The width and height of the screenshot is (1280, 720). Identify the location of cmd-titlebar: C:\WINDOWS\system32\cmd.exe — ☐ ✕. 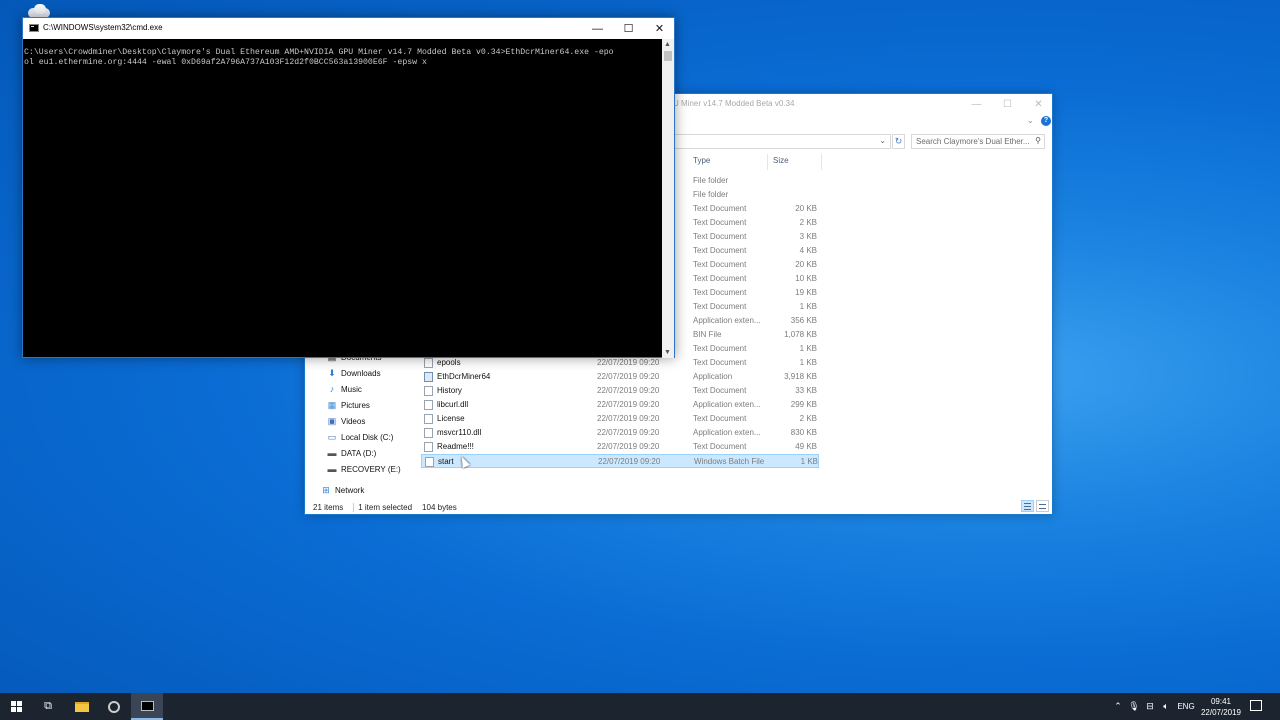
(348, 28).